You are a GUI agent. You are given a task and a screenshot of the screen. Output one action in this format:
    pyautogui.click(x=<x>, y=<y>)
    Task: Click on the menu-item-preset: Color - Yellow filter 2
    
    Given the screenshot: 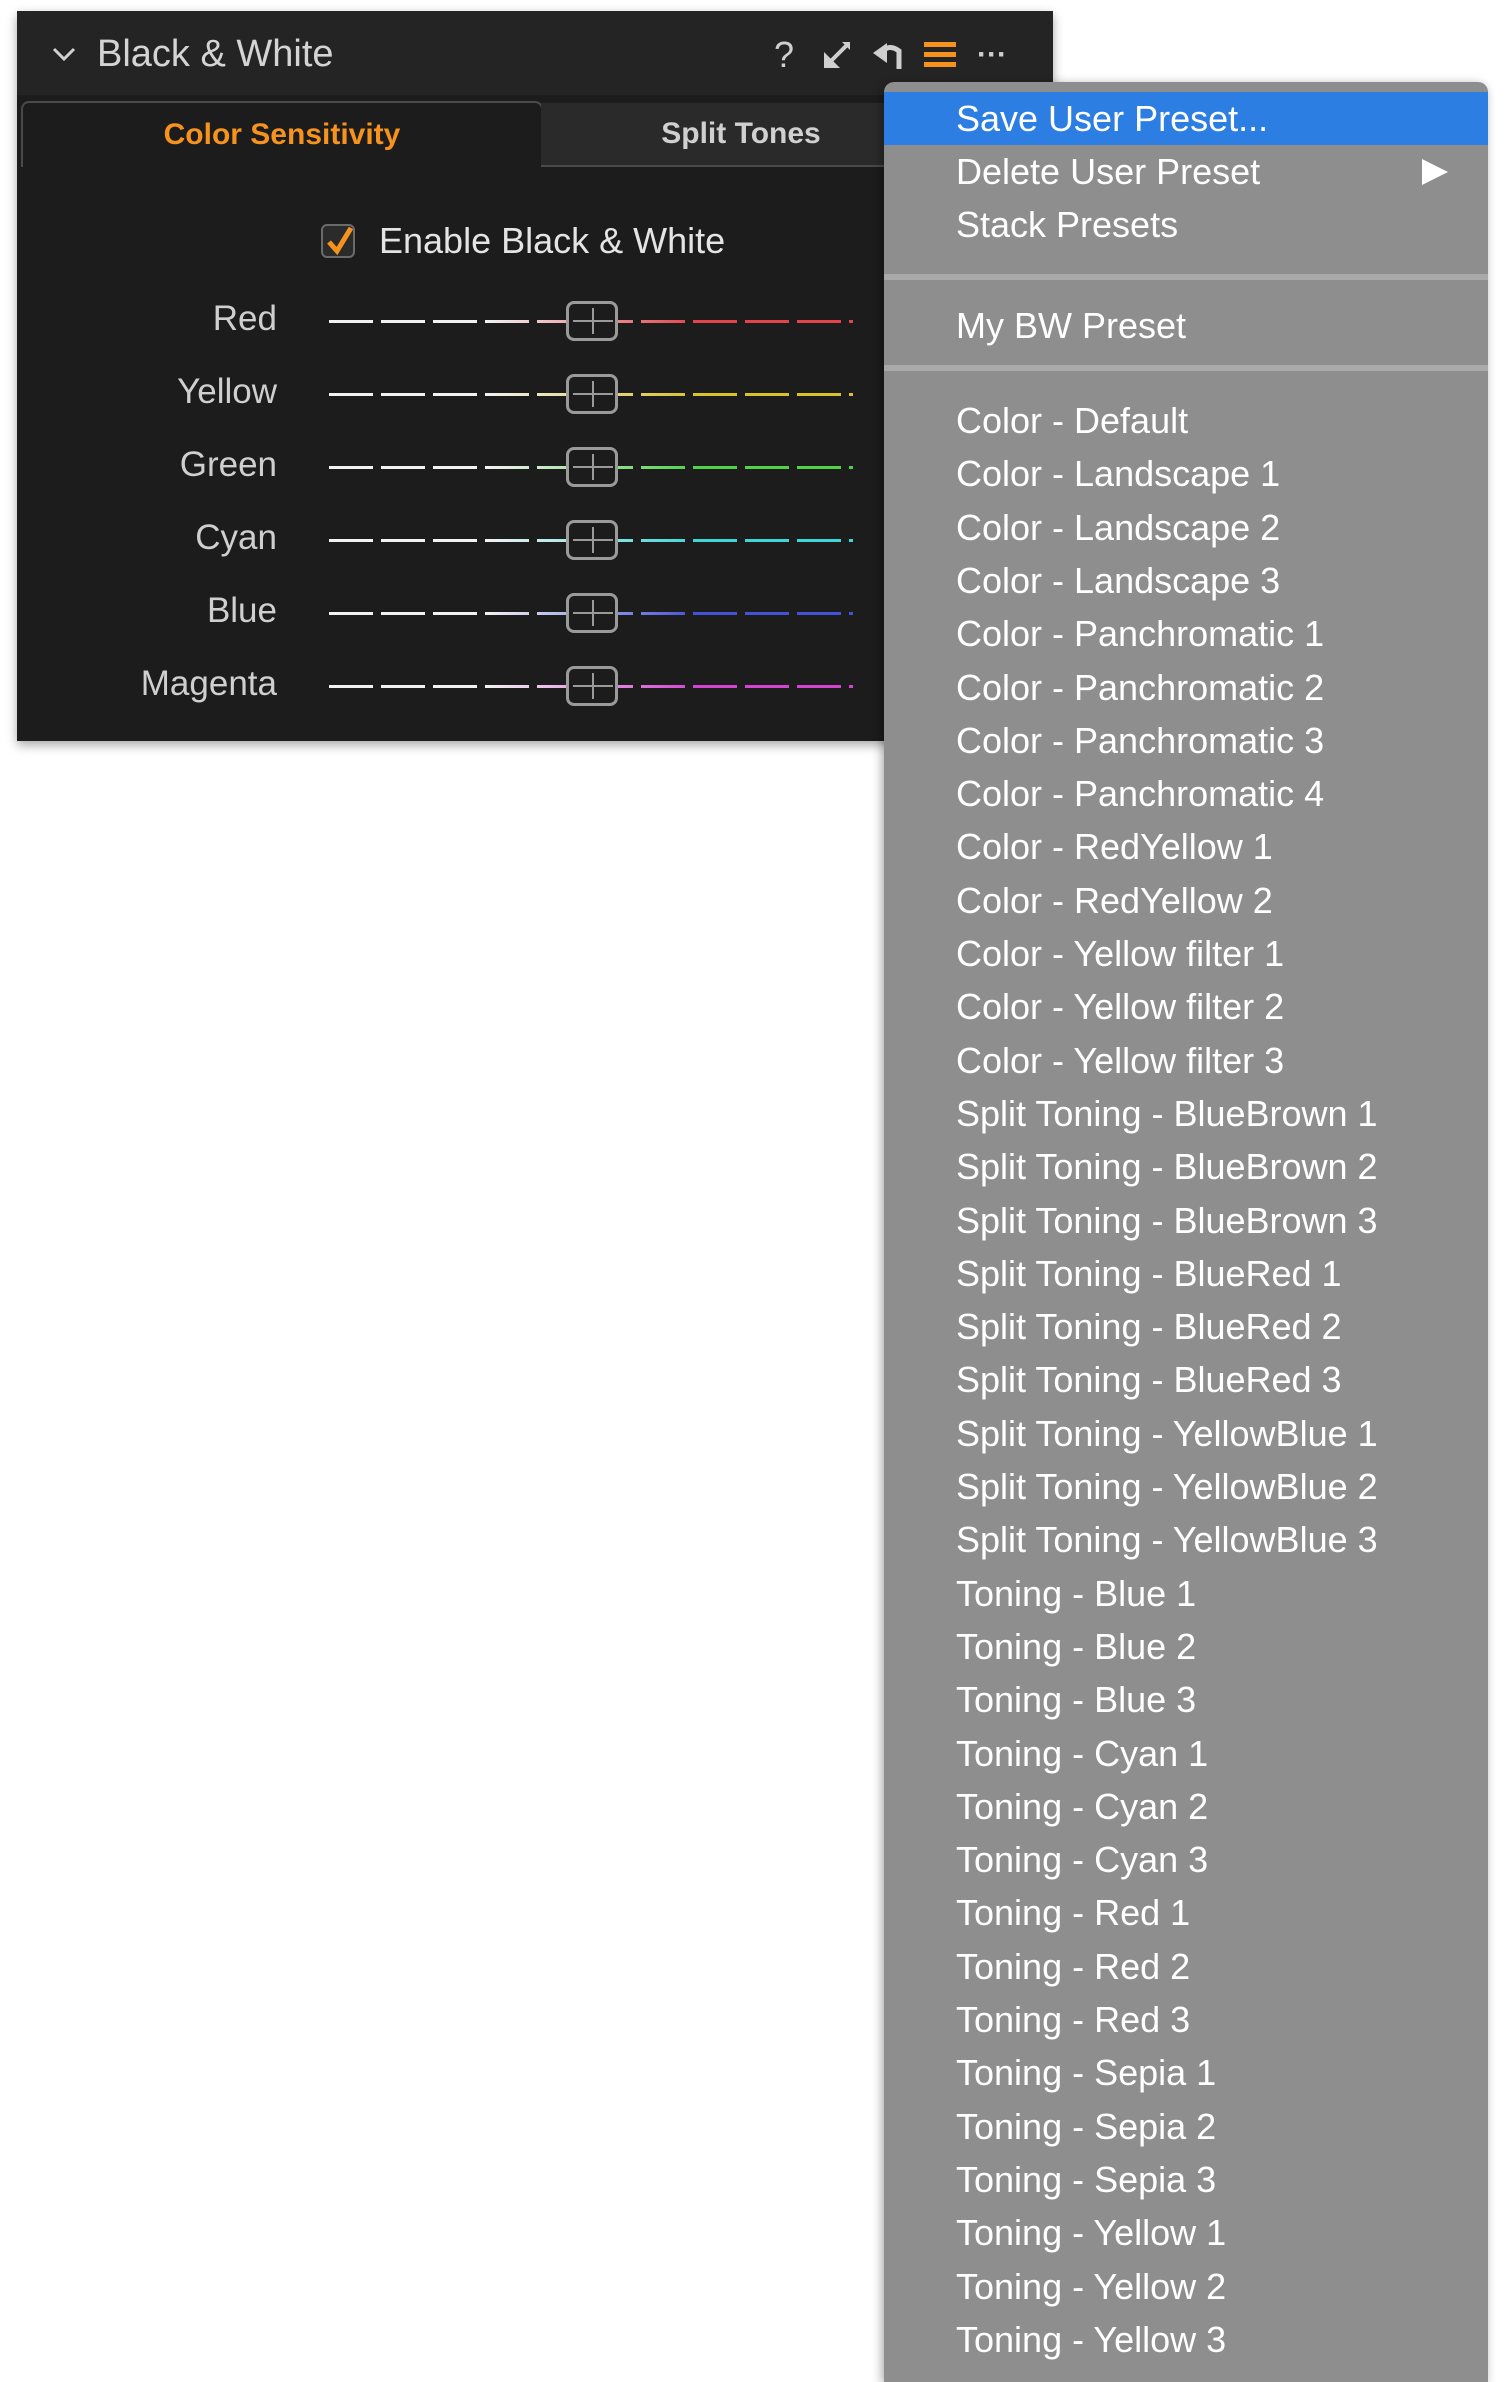 What is the action you would take?
    pyautogui.click(x=1186, y=1006)
    